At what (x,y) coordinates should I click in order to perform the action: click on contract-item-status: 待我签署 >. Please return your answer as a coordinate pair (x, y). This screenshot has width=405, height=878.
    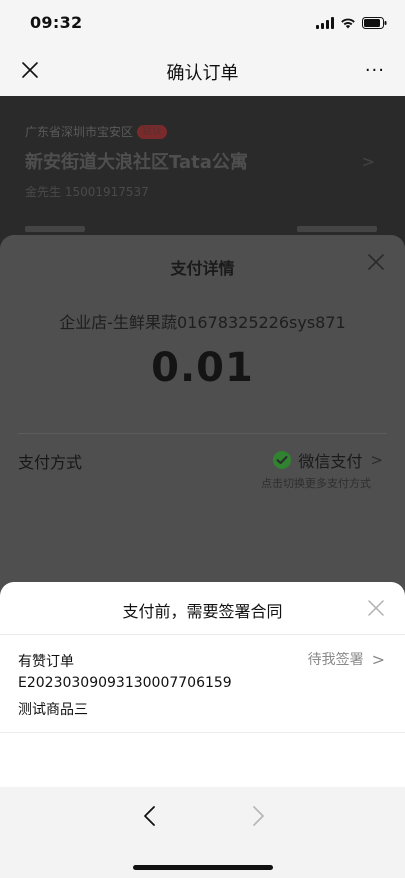
    Looking at the image, I should click on (346, 659).